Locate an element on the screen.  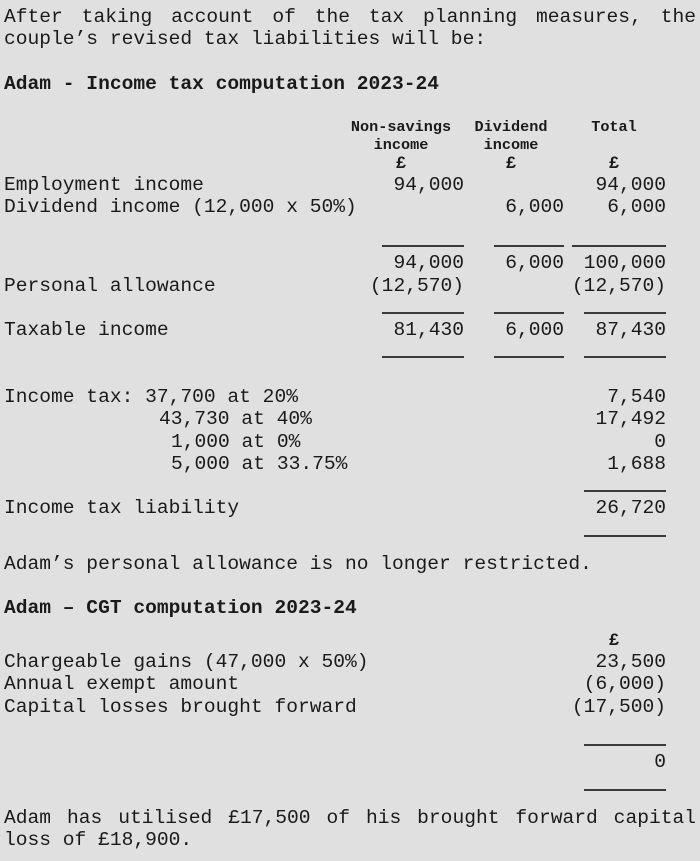
taxable-income-closing-rule-row is located at coordinates (350, 357).